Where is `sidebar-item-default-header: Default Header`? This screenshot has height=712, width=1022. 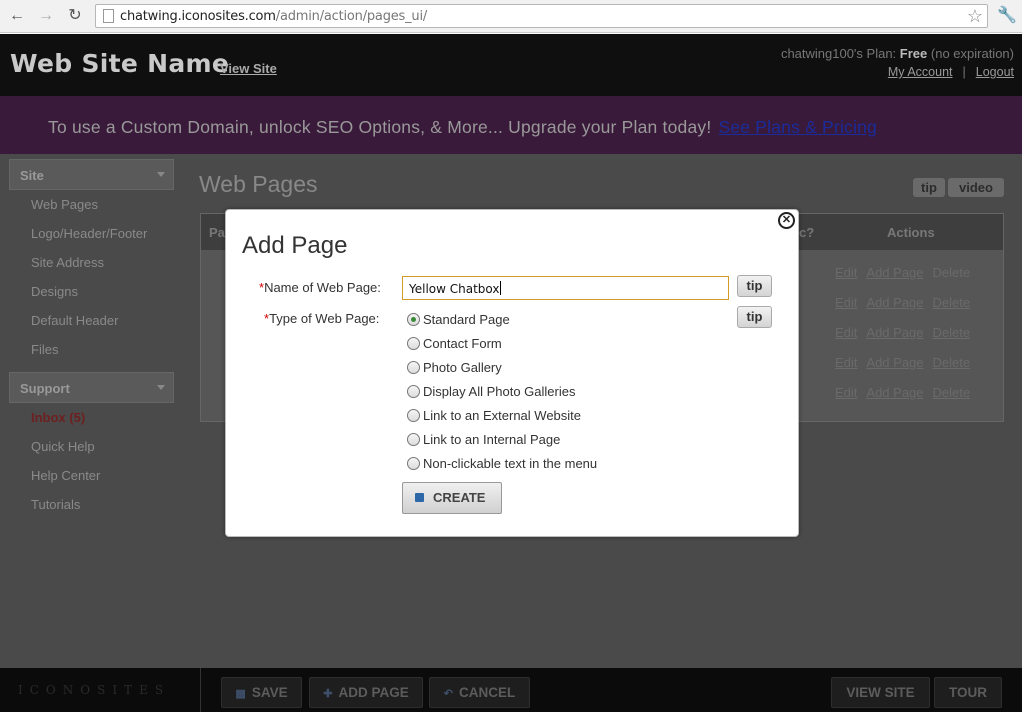
sidebar-item-default-header: Default Header is located at coordinates (91, 320).